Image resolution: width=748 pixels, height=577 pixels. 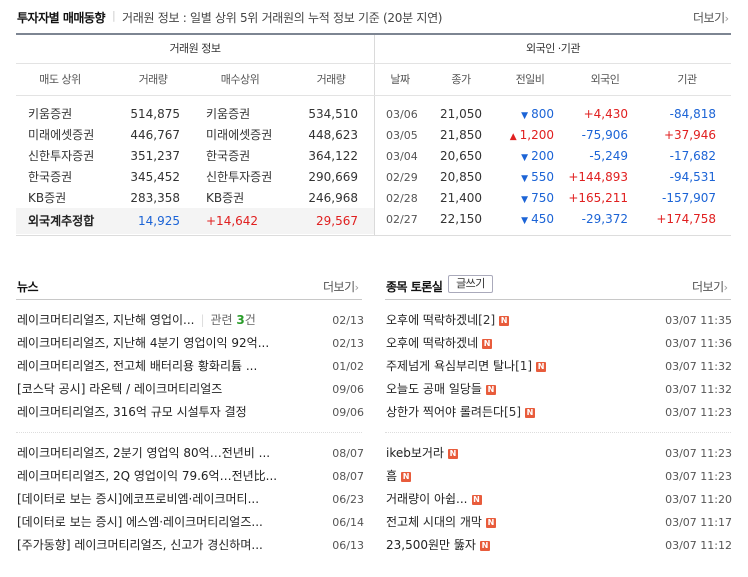 I want to click on broker-sell-volume: 345,452, so click(x=155, y=177).